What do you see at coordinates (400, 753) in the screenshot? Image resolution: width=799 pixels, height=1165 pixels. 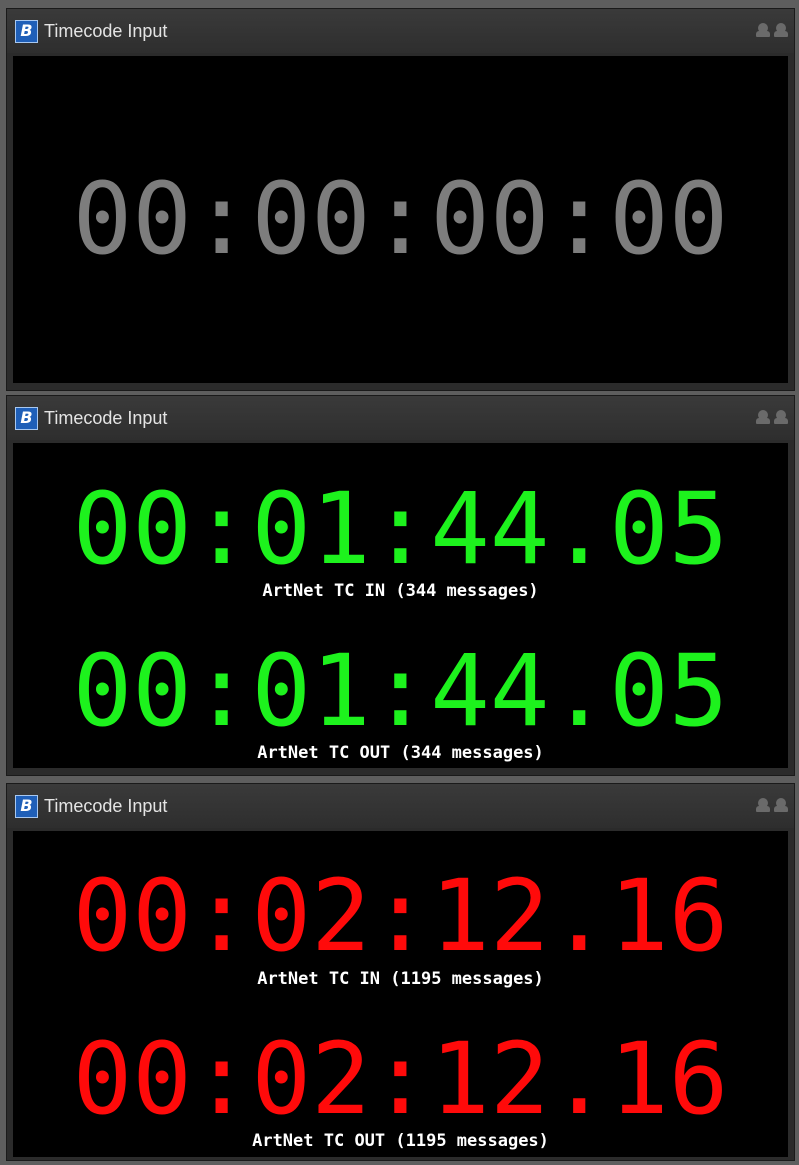 I see `timecode-out-caption: ArtNet TC OUT (344 messages)` at bounding box center [400, 753].